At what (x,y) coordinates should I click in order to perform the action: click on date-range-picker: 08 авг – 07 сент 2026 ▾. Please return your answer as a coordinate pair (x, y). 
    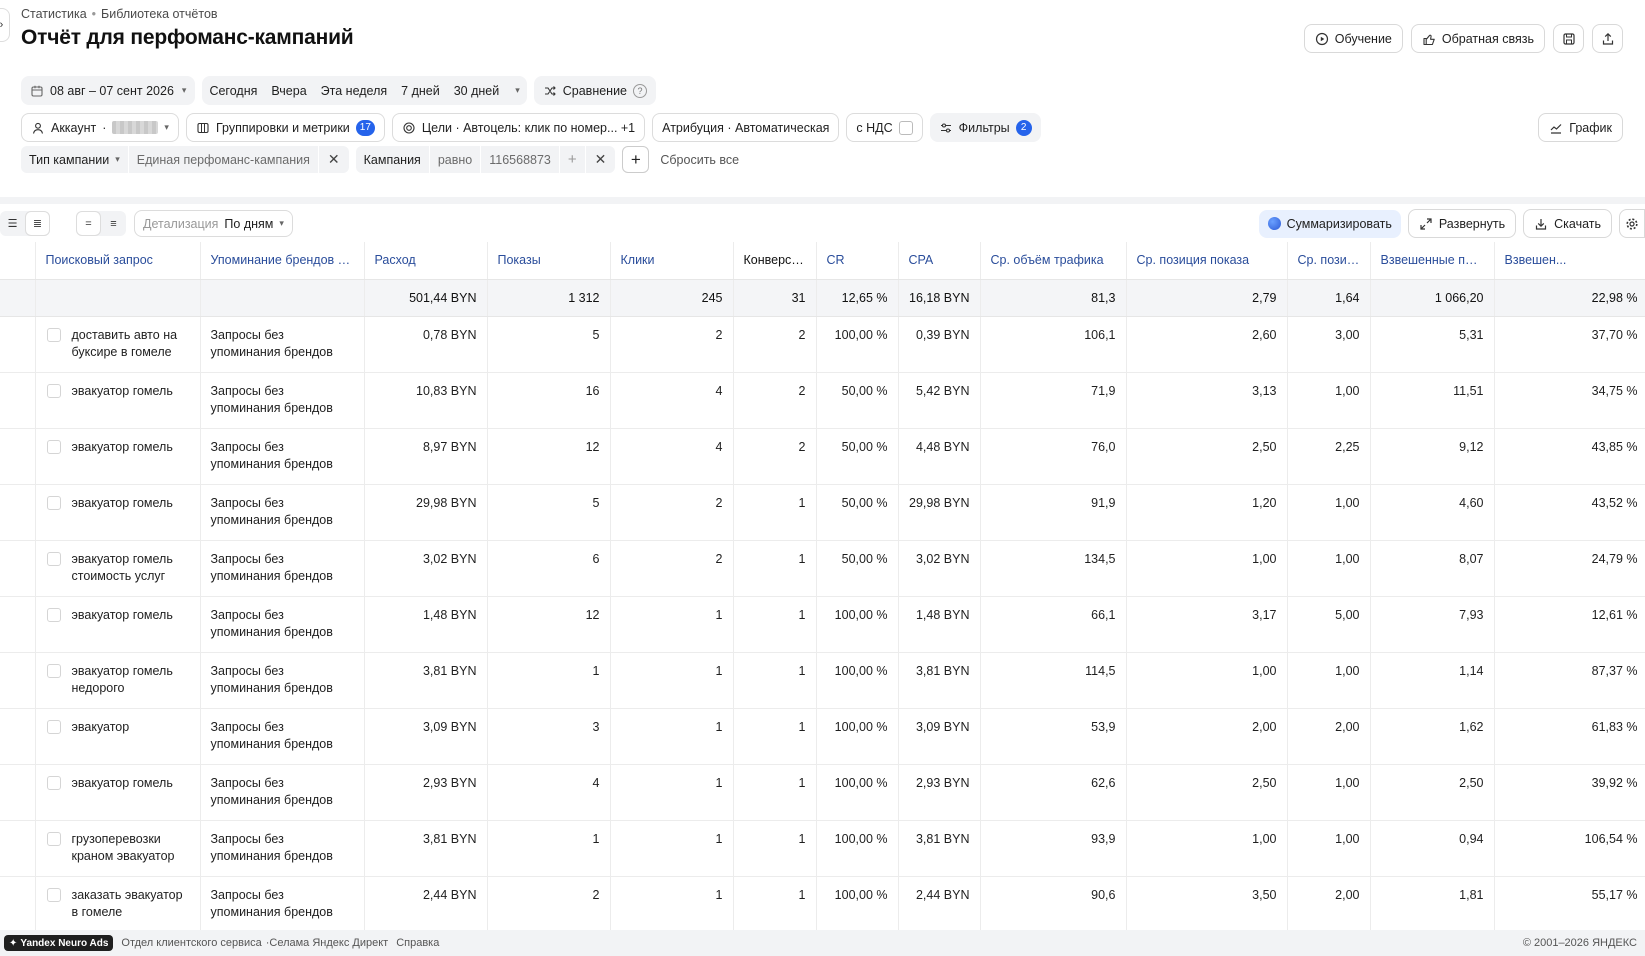
    Looking at the image, I should click on (108, 90).